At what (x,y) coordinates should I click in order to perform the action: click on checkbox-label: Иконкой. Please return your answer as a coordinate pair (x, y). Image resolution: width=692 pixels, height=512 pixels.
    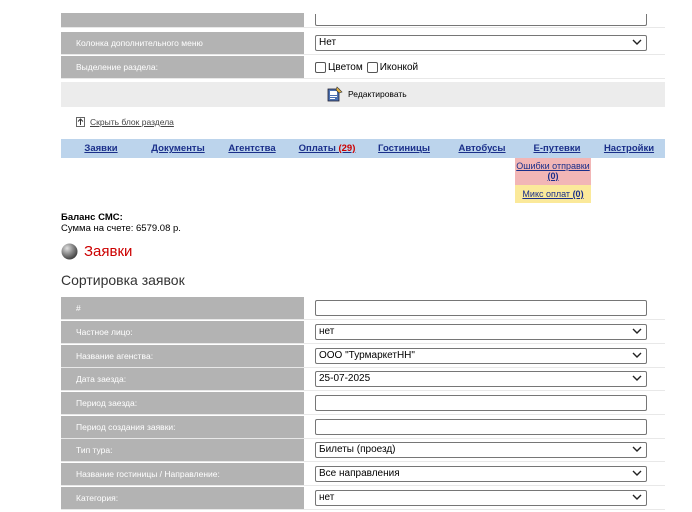
    Looking at the image, I should click on (399, 67).